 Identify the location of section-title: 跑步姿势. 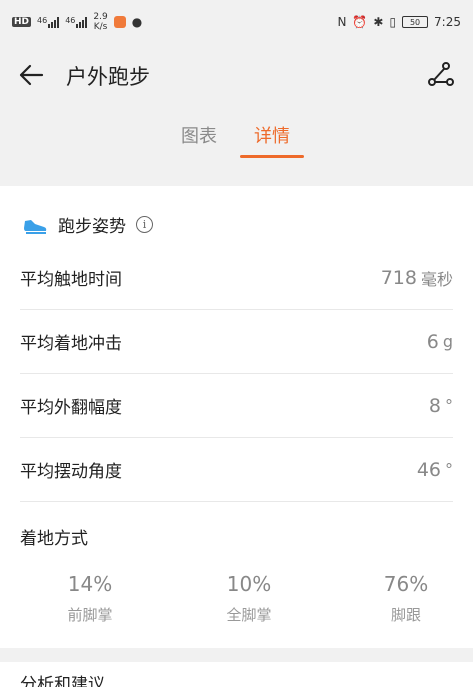
(92, 227).